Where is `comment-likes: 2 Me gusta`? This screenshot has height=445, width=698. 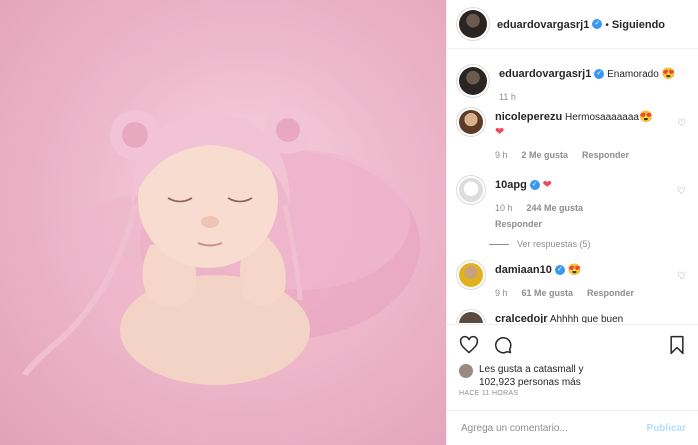
comment-likes: 2 Me gusta is located at coordinates (545, 155).